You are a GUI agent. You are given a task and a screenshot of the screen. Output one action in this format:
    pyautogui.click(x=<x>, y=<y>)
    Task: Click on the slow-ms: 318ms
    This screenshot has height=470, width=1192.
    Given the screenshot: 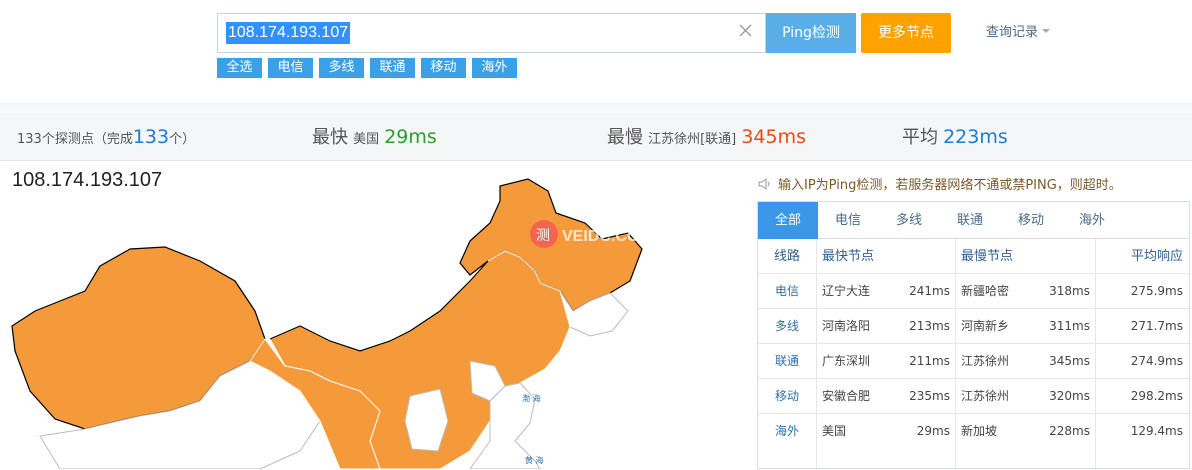 What is the action you would take?
    pyautogui.click(x=1069, y=291)
    